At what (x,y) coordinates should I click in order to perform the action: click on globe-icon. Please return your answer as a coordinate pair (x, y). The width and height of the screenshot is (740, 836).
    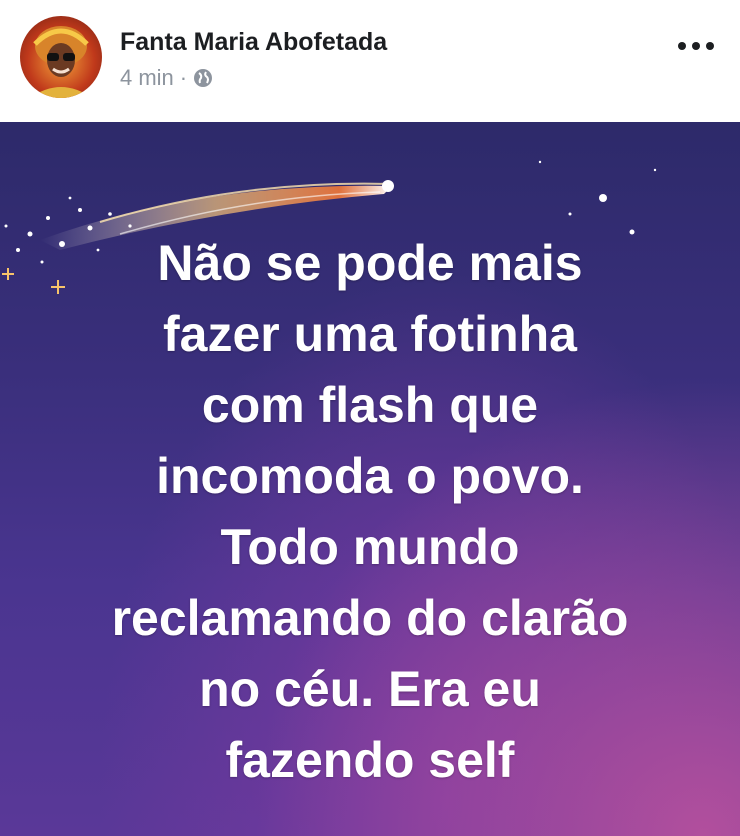
    Looking at the image, I should click on (203, 78).